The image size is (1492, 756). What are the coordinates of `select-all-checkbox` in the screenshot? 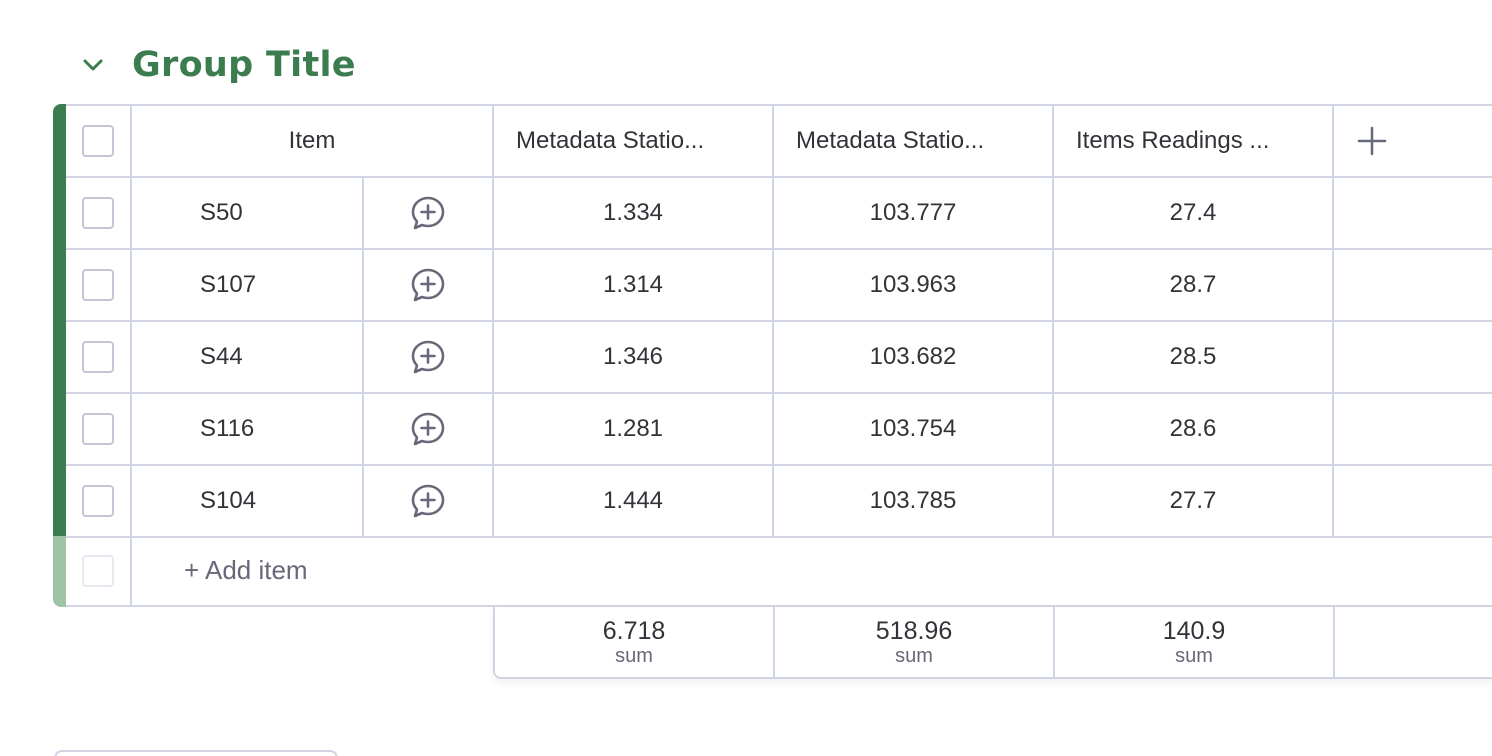 It's located at (98, 141).